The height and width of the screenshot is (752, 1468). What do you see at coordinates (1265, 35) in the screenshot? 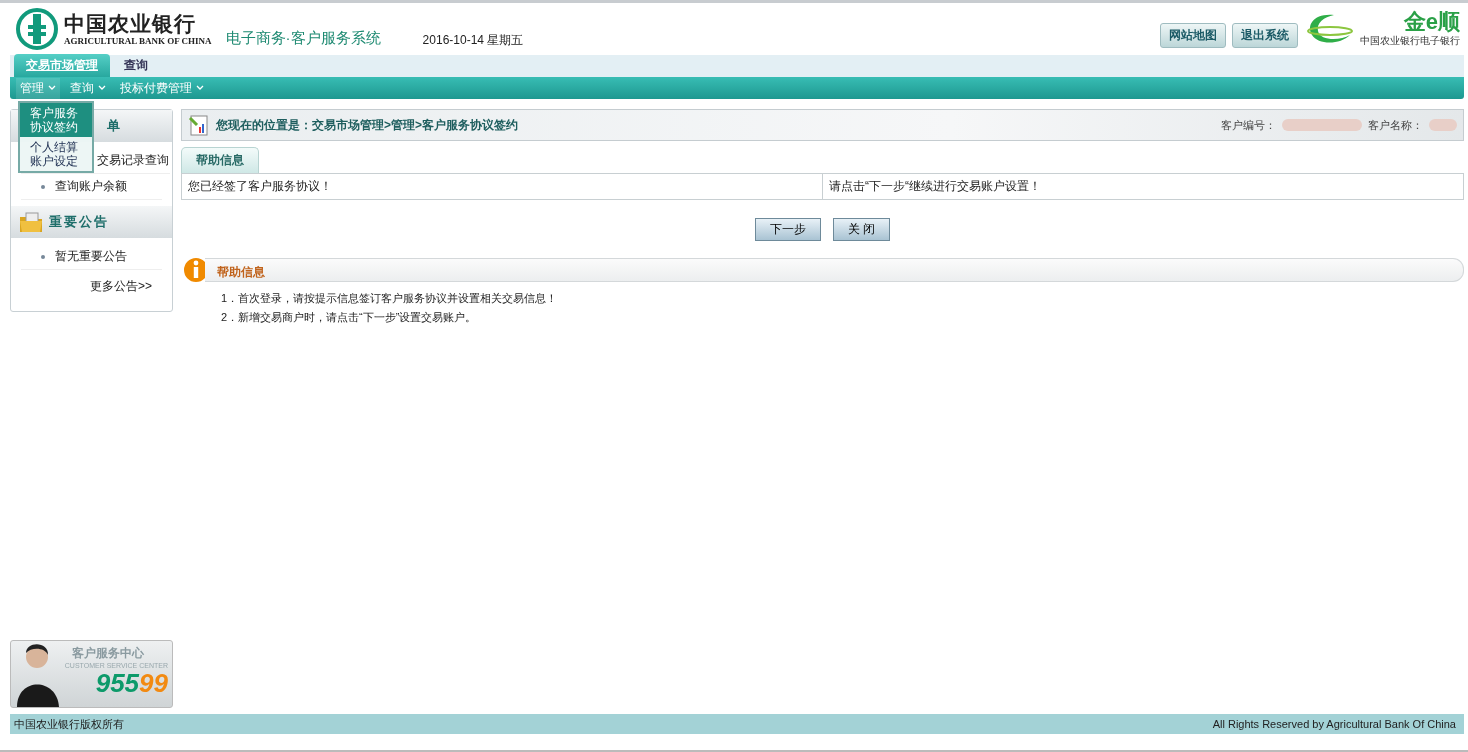
I see `header-button: 退出系统` at bounding box center [1265, 35].